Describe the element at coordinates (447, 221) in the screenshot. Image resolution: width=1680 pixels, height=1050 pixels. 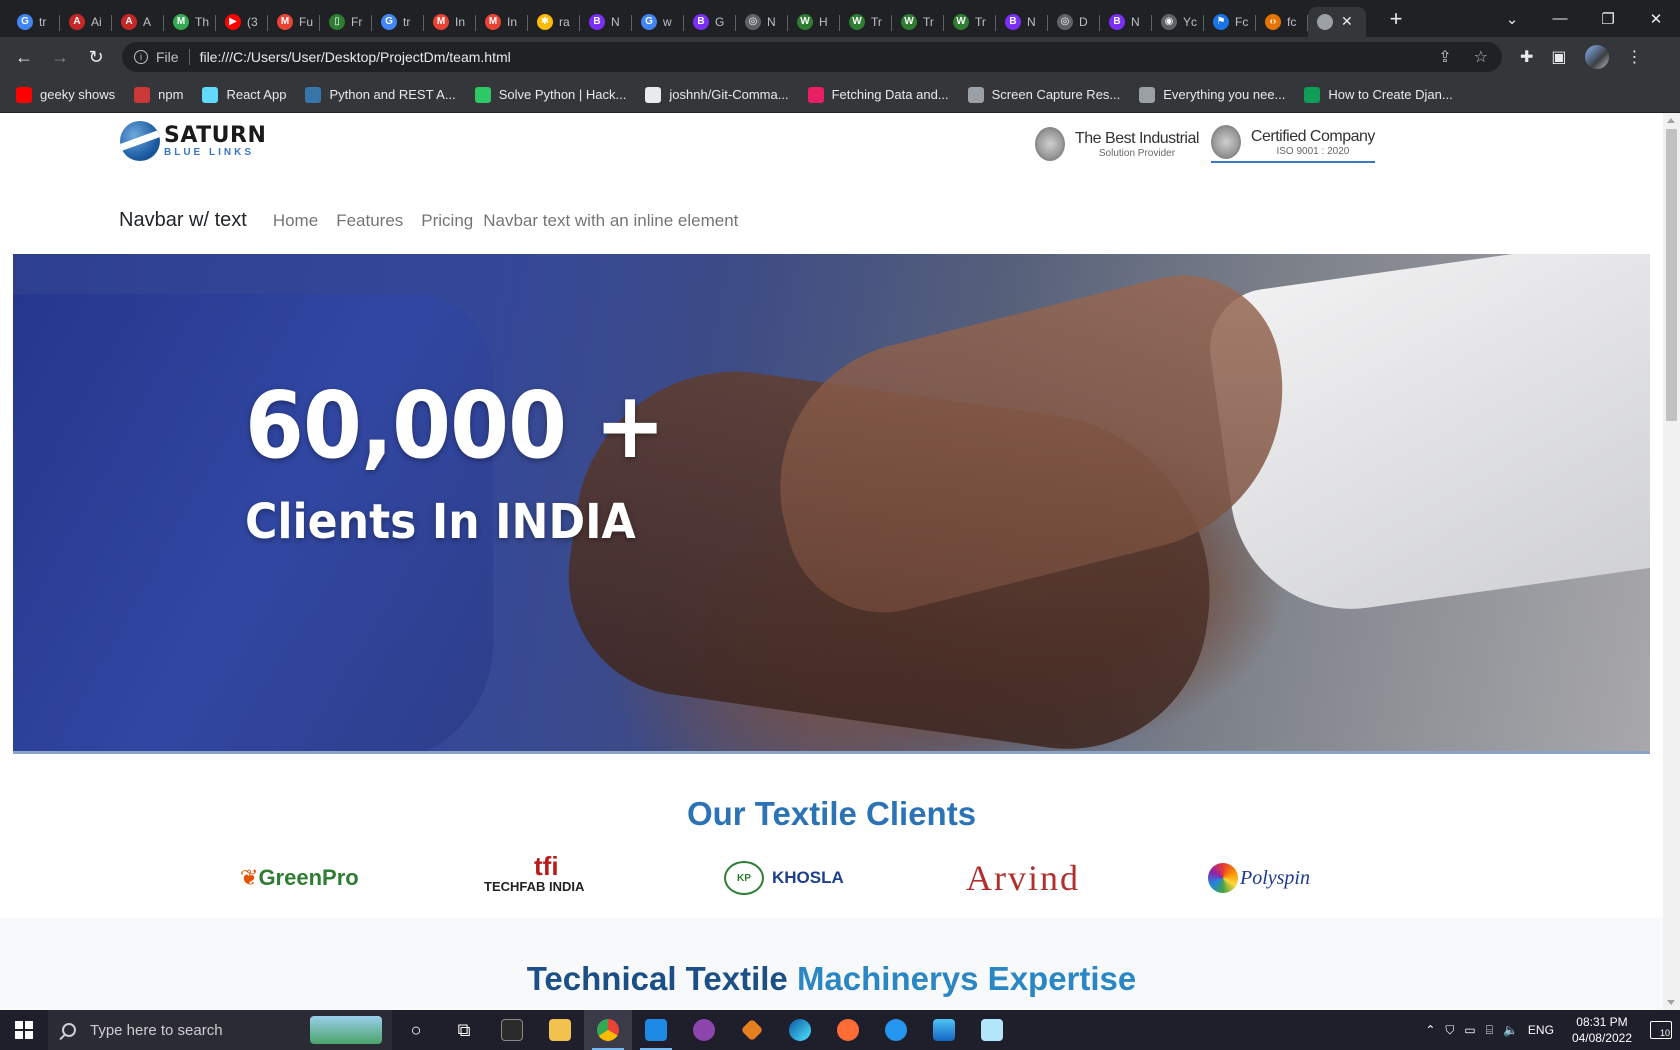
I see `nav-link-pricing: Pricing` at that location.